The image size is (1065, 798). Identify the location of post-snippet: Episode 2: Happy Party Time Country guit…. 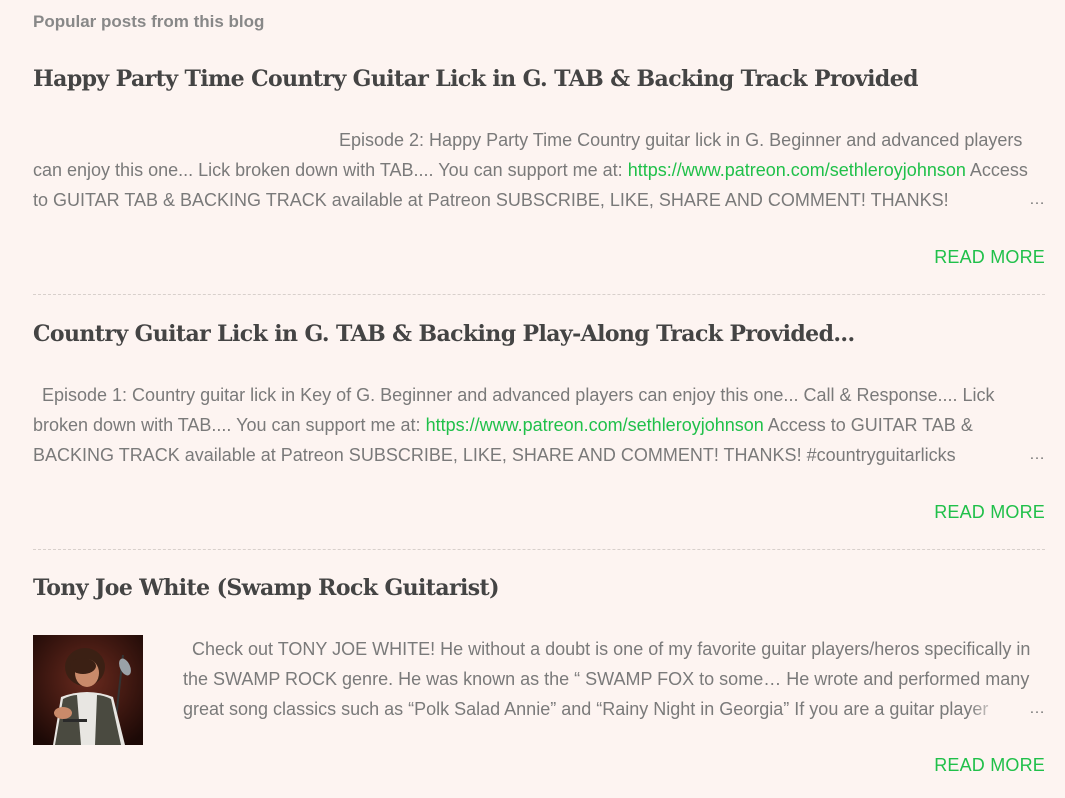
(539, 170).